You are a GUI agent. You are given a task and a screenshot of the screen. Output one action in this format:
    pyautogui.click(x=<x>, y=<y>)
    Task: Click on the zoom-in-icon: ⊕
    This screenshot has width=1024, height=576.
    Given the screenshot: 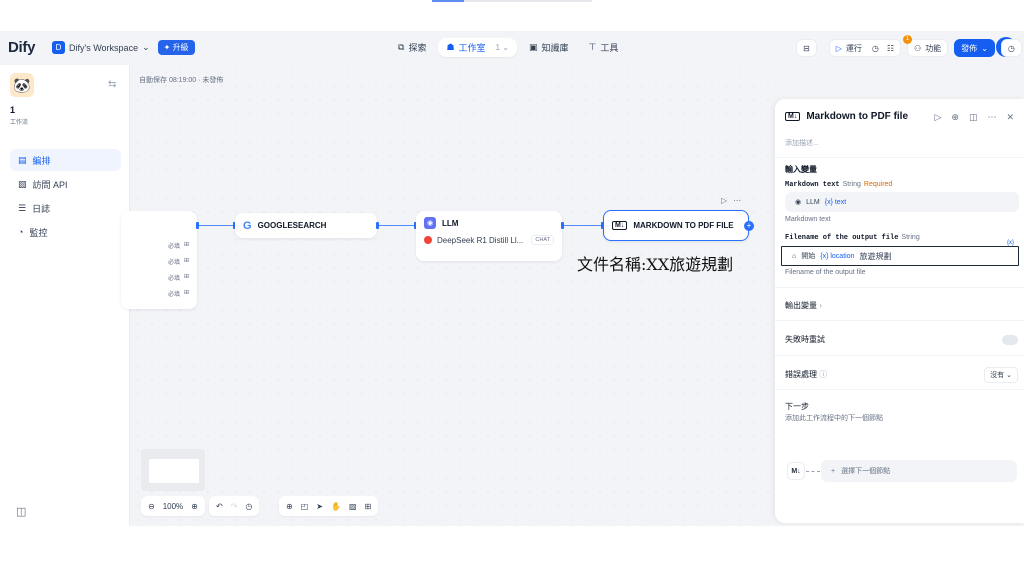 What is the action you would take?
    pyautogui.click(x=194, y=506)
    